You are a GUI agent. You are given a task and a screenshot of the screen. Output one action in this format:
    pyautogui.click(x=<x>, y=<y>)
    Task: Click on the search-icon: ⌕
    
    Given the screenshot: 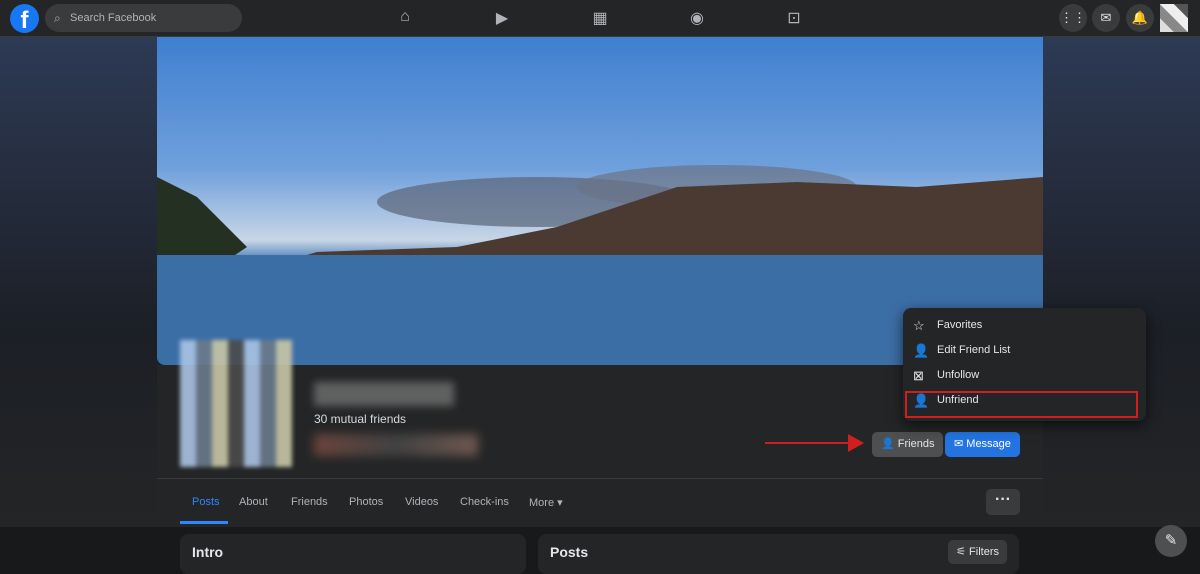 What is the action you would take?
    pyautogui.click(x=57, y=18)
    